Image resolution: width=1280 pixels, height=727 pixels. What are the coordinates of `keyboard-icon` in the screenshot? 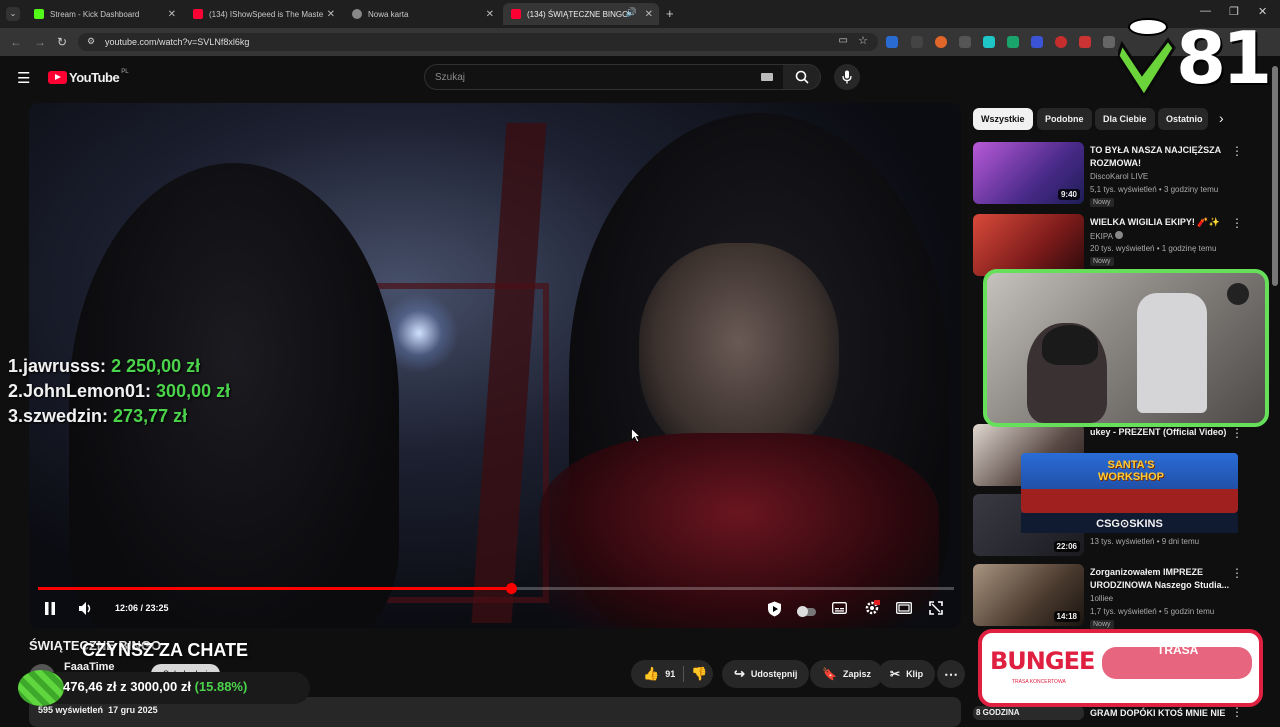 It's located at (767, 77).